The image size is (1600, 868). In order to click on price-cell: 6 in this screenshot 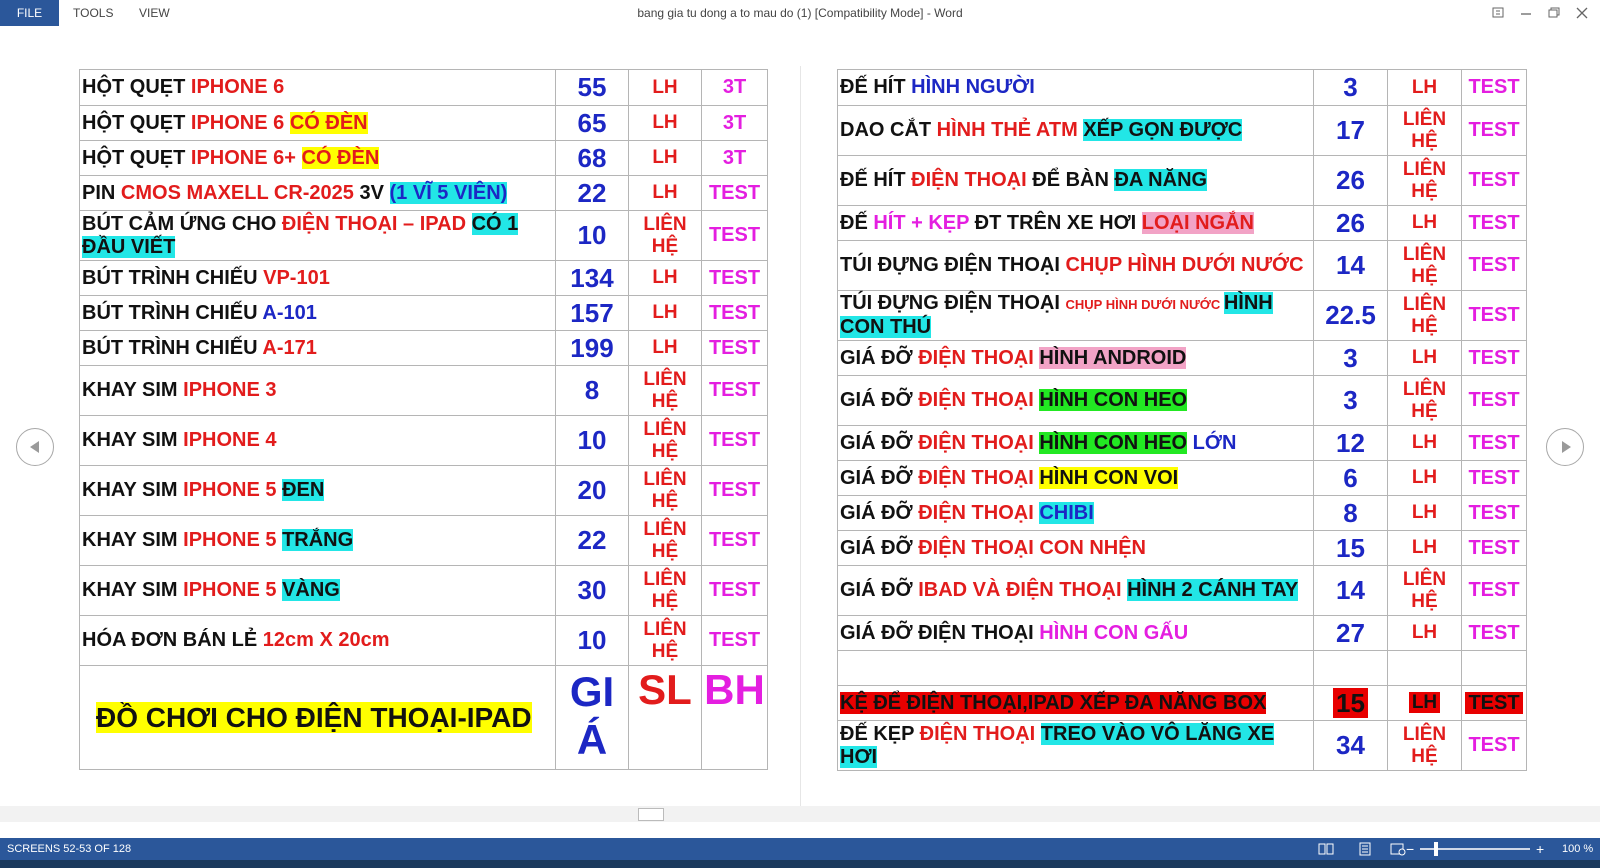, I will do `click(1350, 478)`.